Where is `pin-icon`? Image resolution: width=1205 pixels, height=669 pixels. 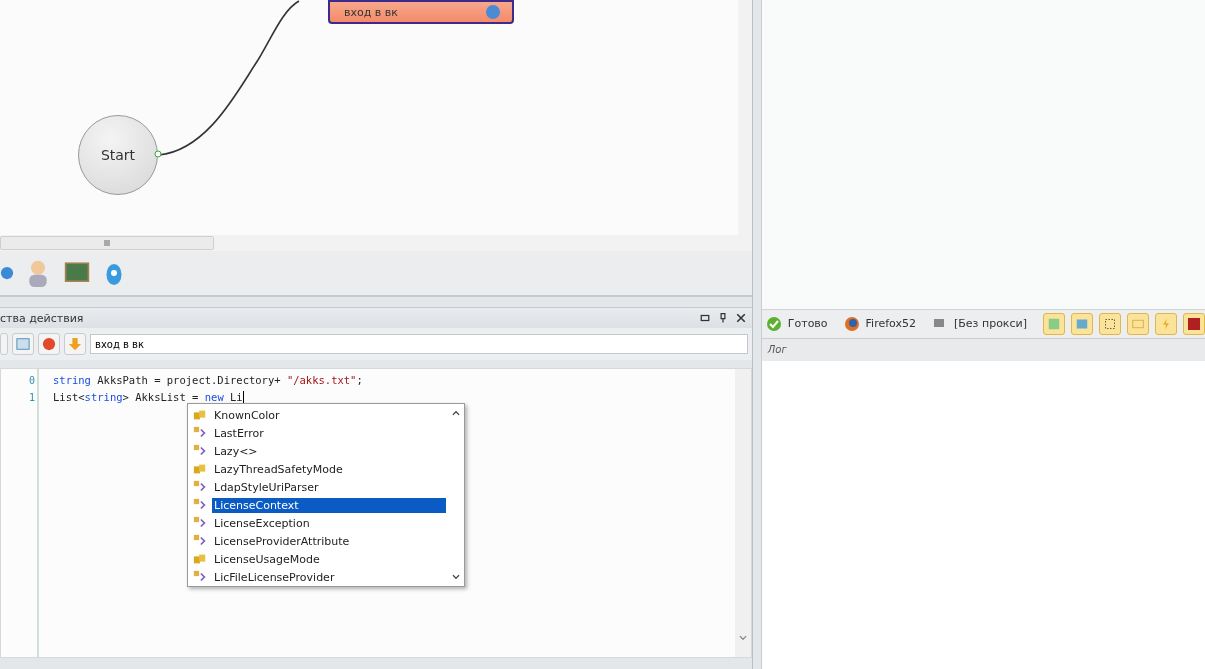 pin-icon is located at coordinates (722, 318).